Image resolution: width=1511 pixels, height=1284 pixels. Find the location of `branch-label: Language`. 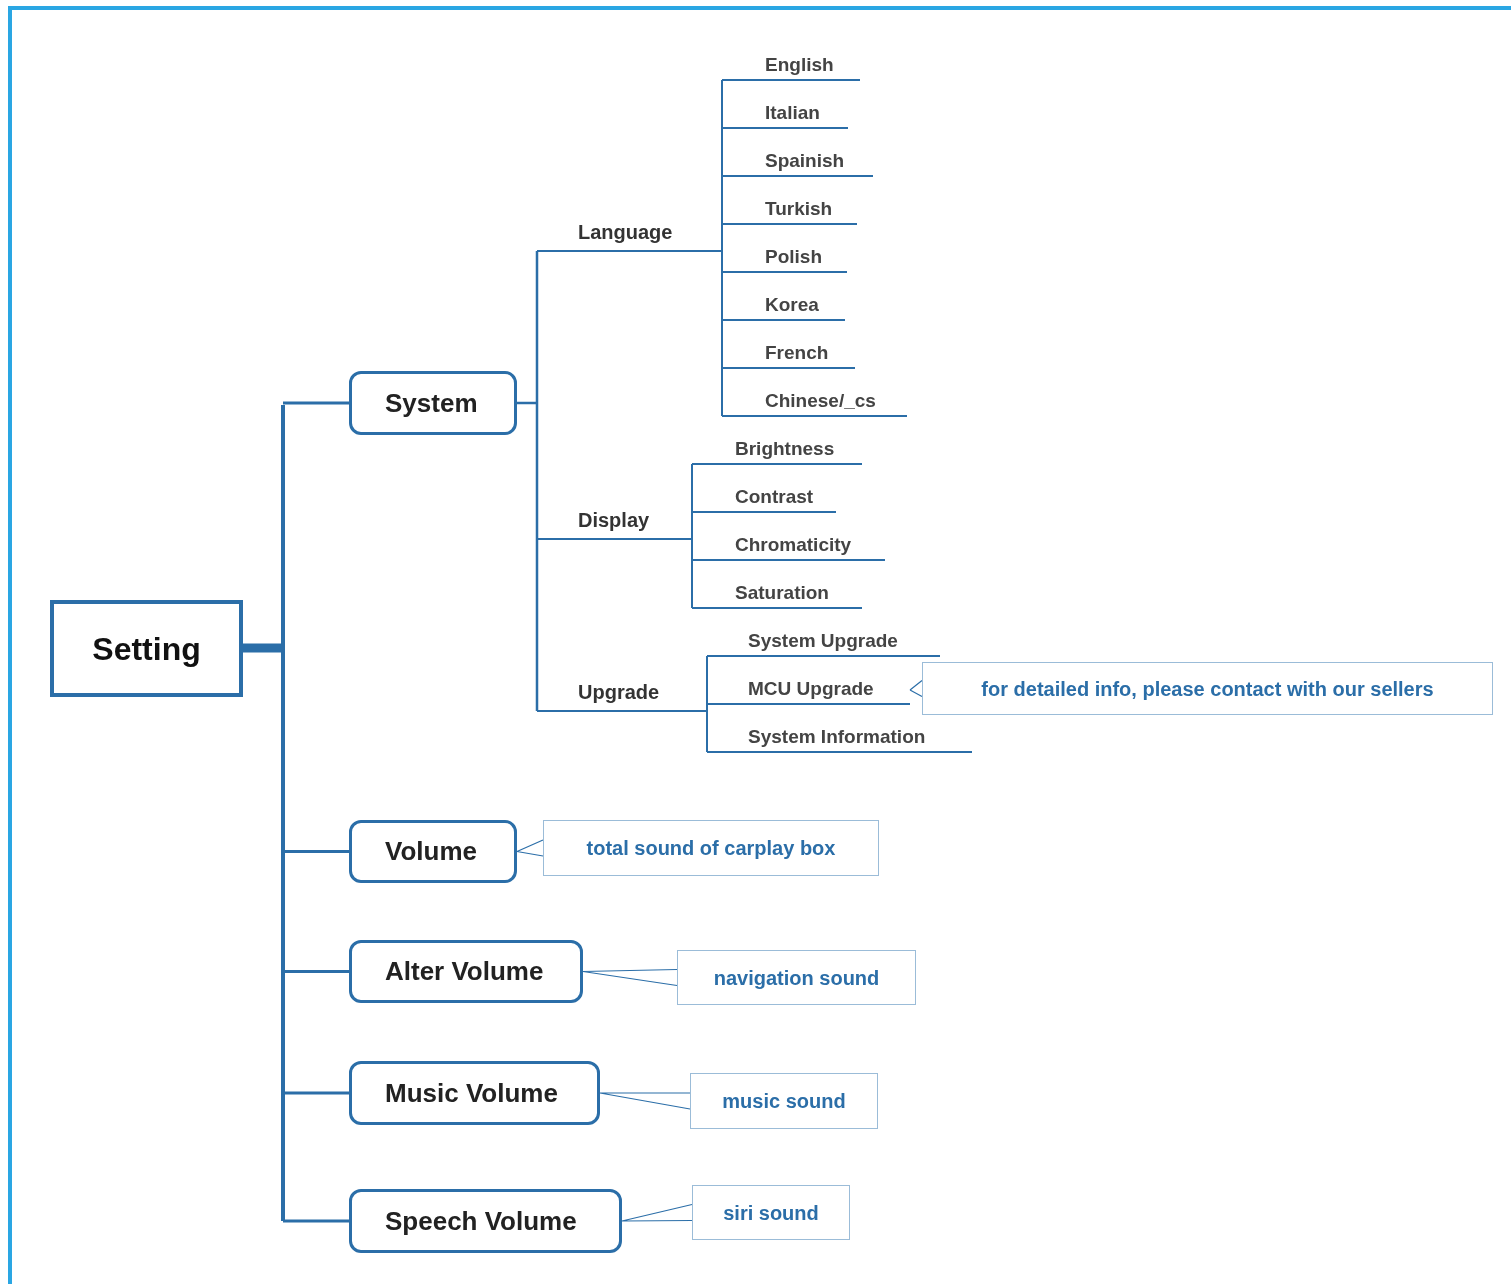

branch-label: Language is located at coordinates (625, 232).